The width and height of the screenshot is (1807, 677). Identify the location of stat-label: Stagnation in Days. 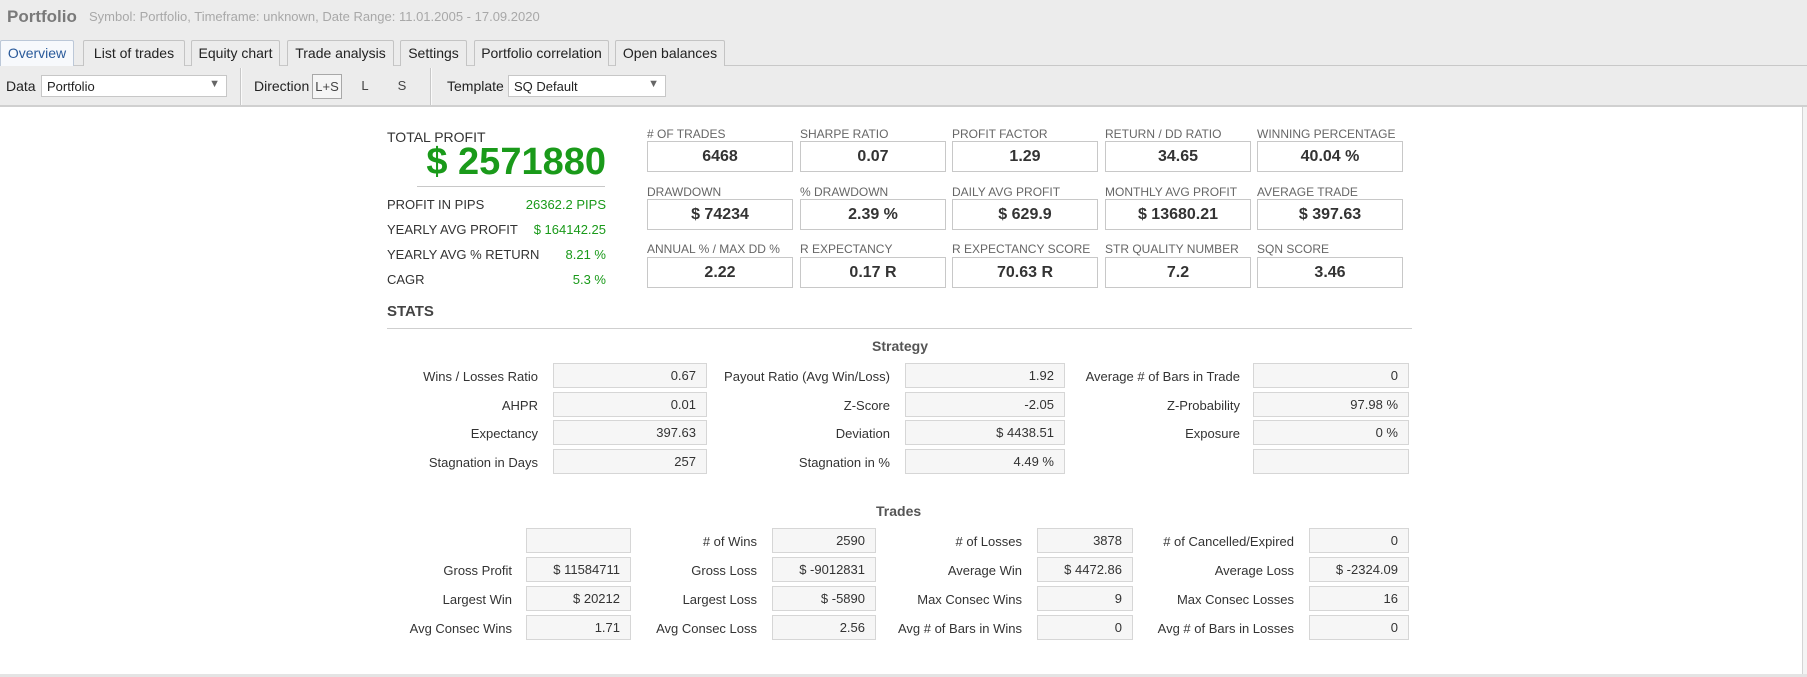
(483, 462).